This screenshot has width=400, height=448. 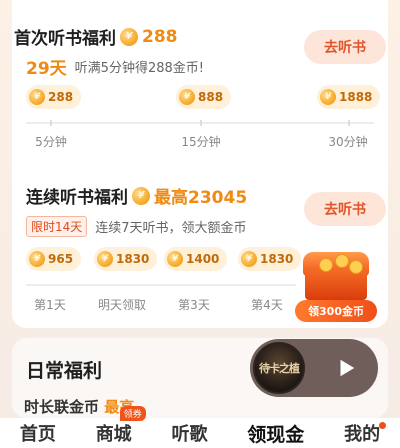 What do you see at coordinates (77, 198) in the screenshot?
I see `continuous-title: 连续听书福利` at bounding box center [77, 198].